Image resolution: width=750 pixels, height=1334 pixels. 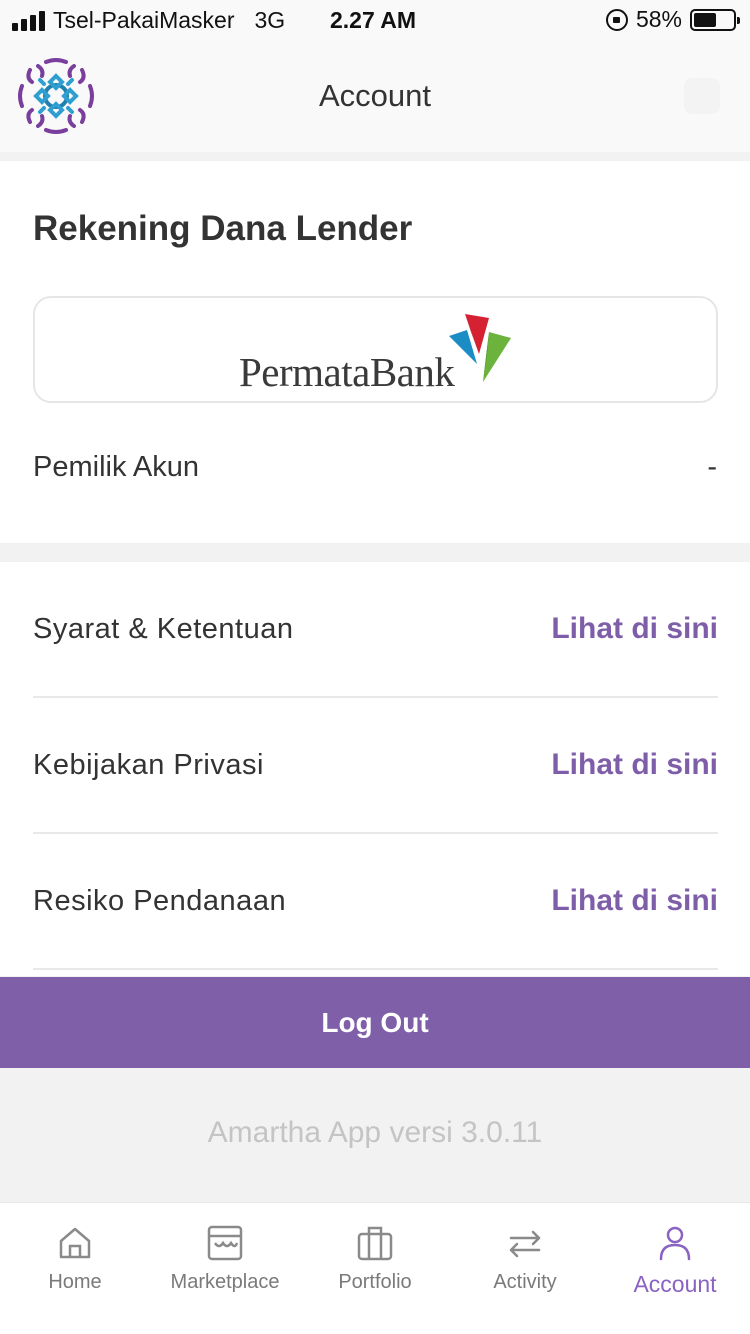 What do you see at coordinates (347, 372) in the screenshot?
I see `bank-logo-text: PermataBank` at bounding box center [347, 372].